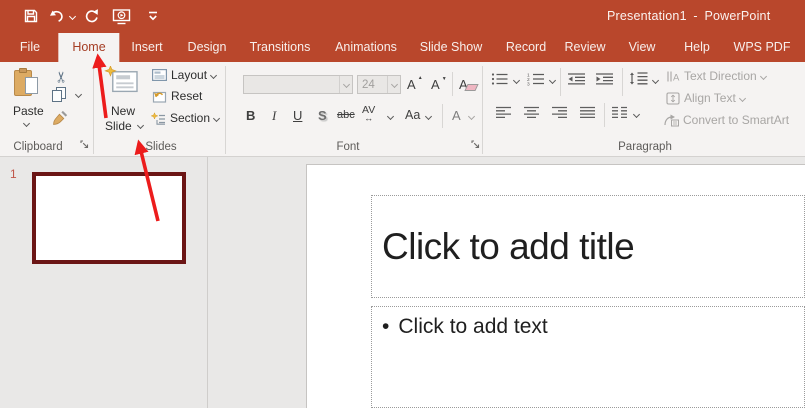 The width and height of the screenshot is (805, 408). Describe the element at coordinates (38, 147) in the screenshot. I see `clipboard-group-label: Clipboard` at that location.